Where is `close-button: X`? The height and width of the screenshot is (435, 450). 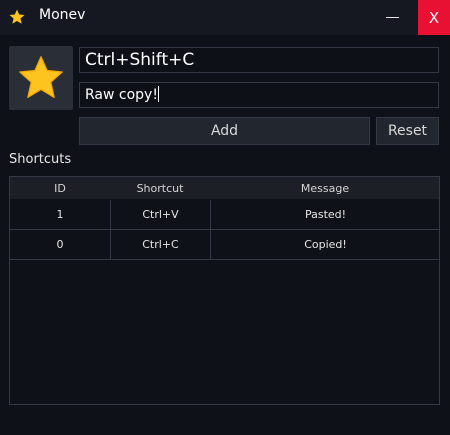
close-button: X is located at coordinates (434, 17).